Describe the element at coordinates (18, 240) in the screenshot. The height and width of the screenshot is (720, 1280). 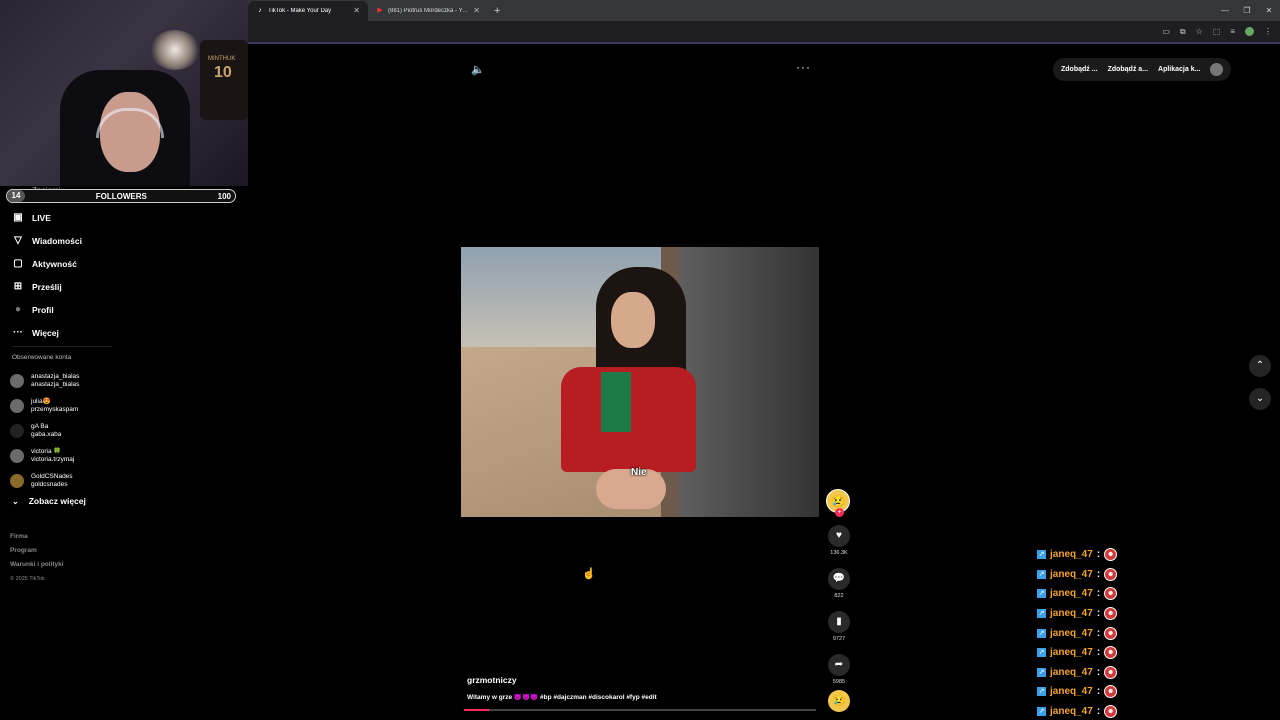
I see `send-icon: ▽` at that location.